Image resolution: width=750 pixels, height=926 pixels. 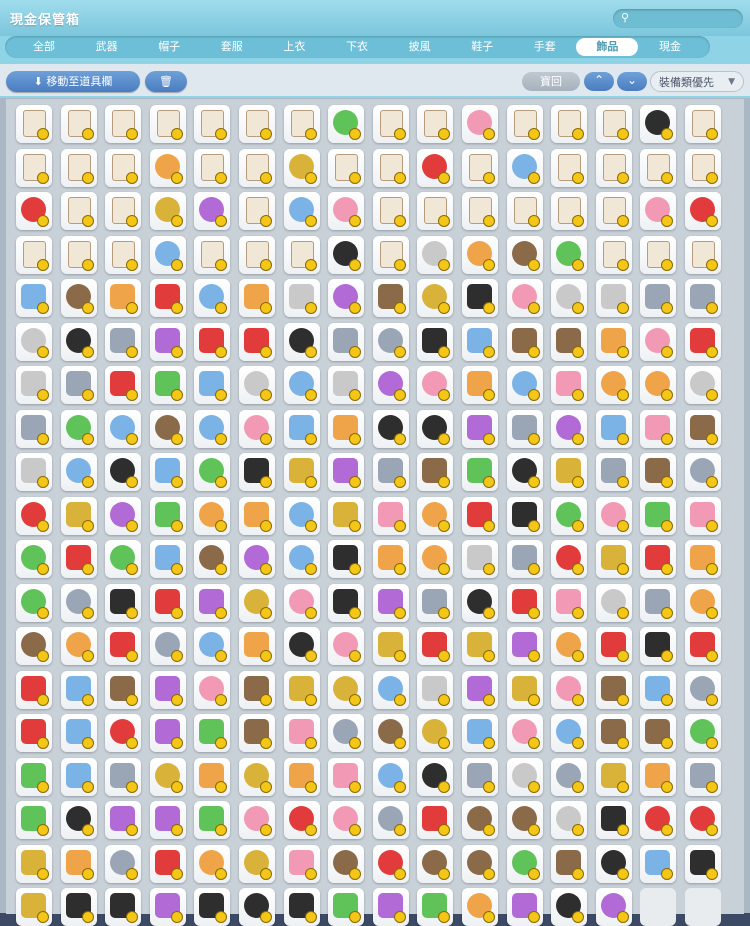 I want to click on move-to-inventory-button: ⬇ 移動至道具欄, so click(x=73, y=81).